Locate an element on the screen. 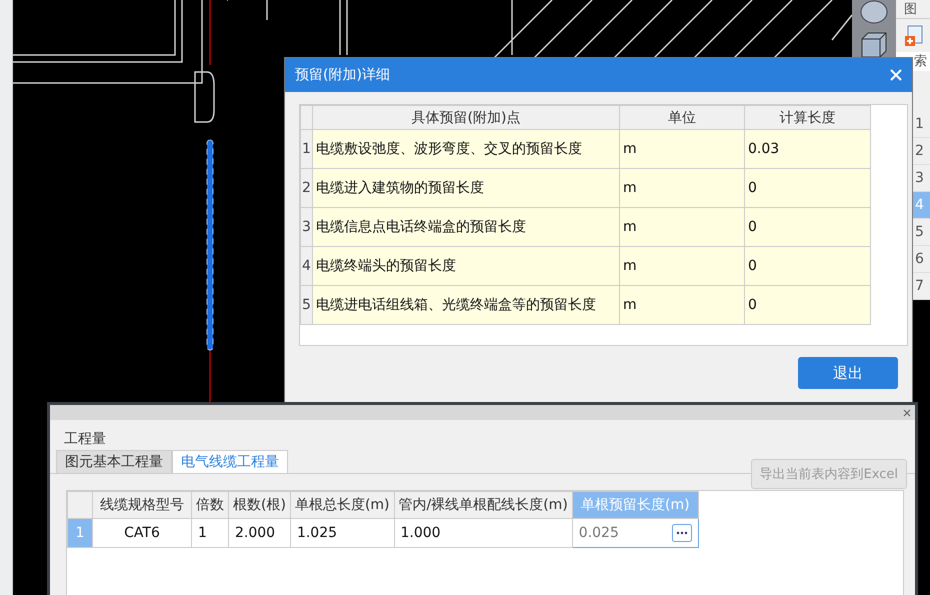 The height and width of the screenshot is (595, 930). column-header: 单根预留长度(m) is located at coordinates (635, 505).